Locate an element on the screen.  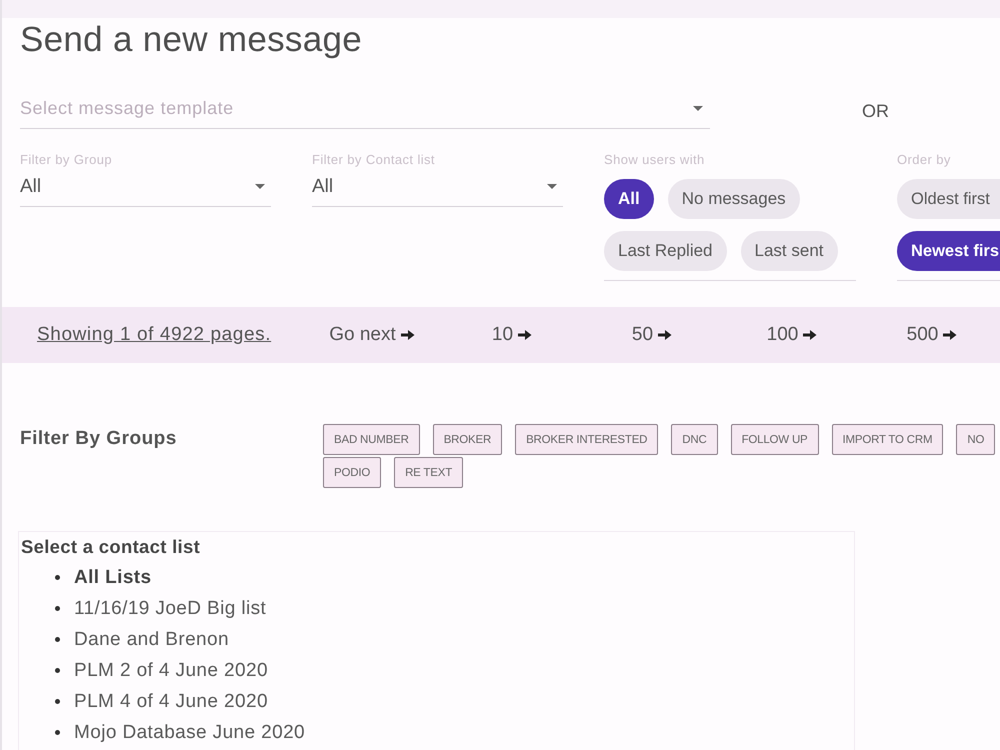
page-step-button: Go next is located at coordinates (372, 335).